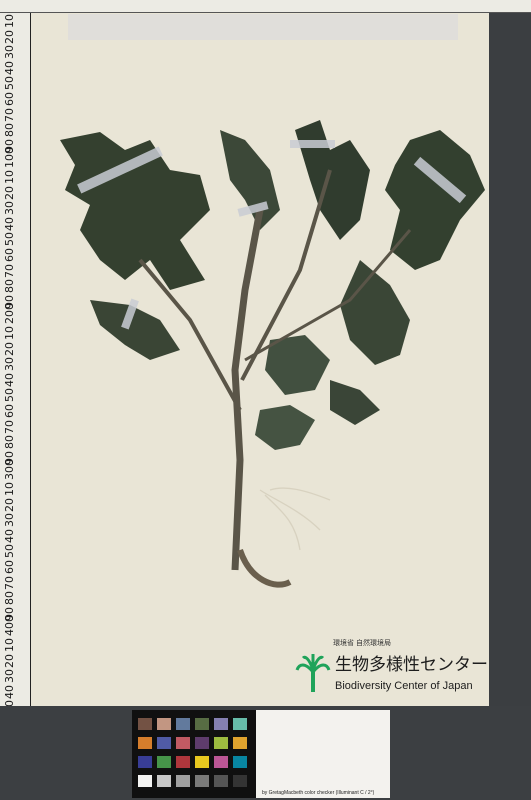 The height and width of the screenshot is (800, 531). Describe the element at coordinates (323, 754) in the screenshot. I see `color-values-table` at that location.